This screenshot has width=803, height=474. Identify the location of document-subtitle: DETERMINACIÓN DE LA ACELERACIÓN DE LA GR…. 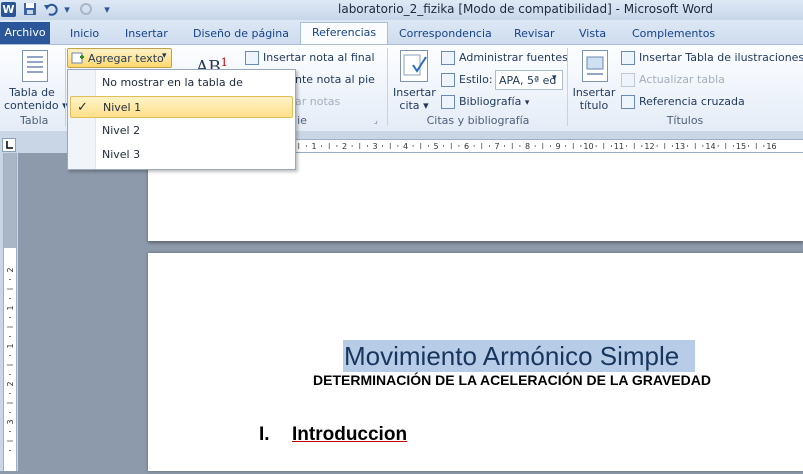
(512, 380).